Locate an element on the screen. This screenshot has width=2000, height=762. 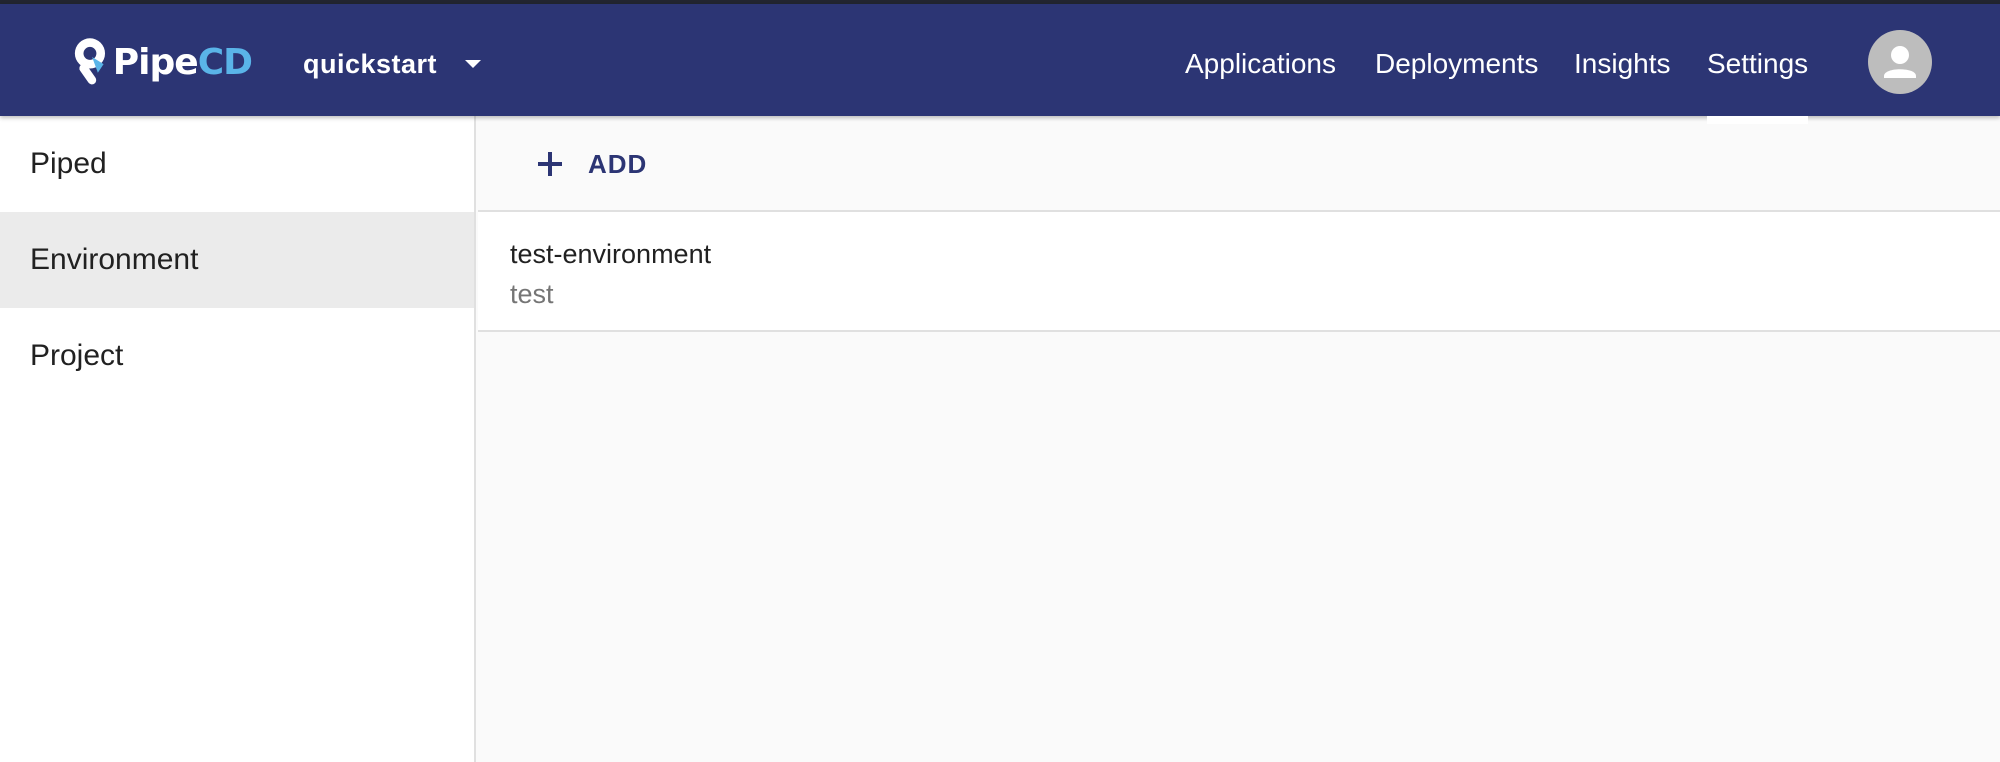
logo-text-cd: CD is located at coordinates (225, 62).